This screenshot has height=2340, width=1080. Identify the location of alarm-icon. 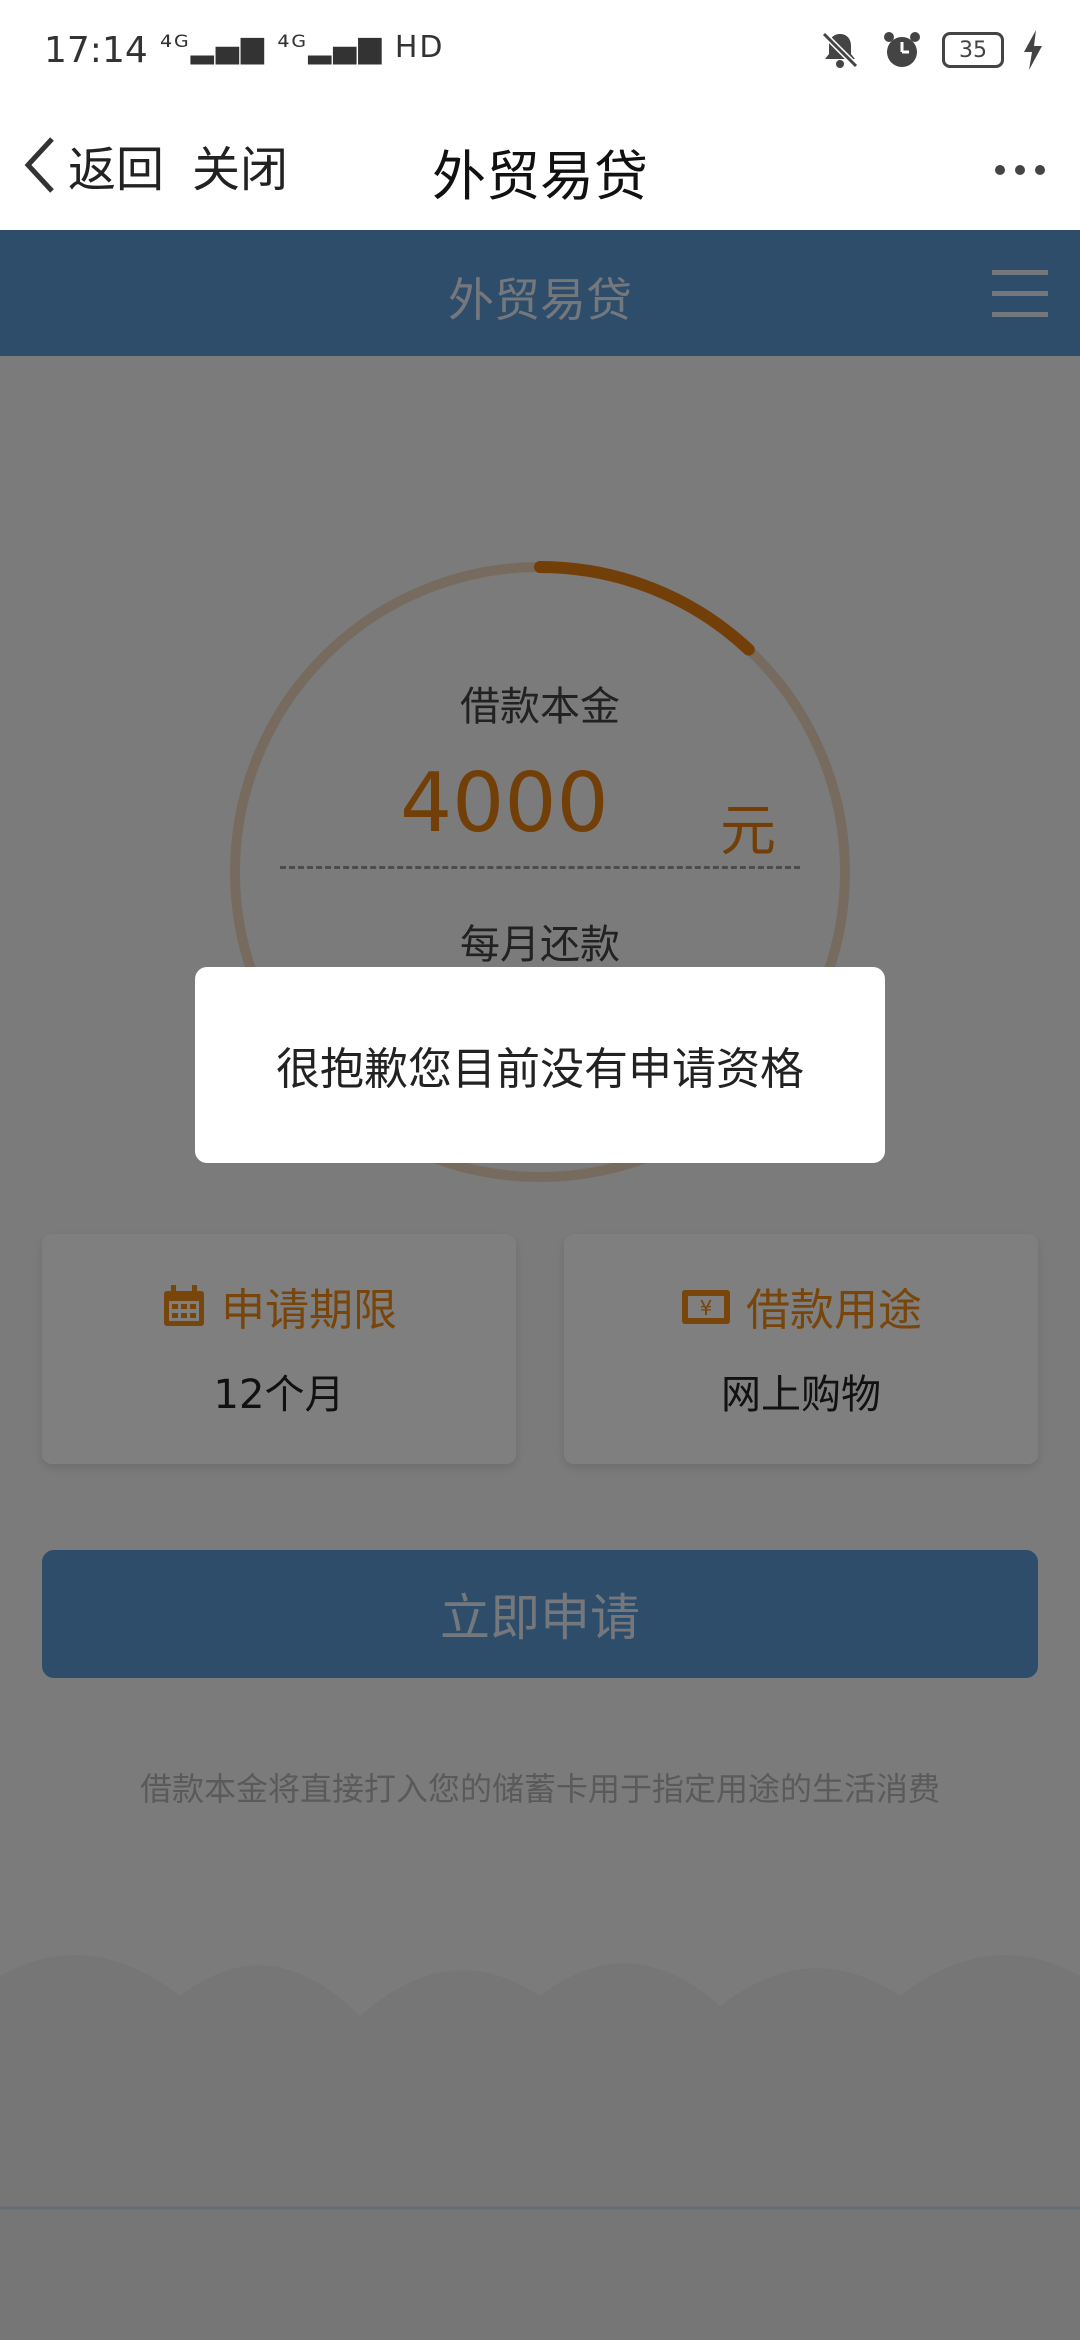
(902, 50).